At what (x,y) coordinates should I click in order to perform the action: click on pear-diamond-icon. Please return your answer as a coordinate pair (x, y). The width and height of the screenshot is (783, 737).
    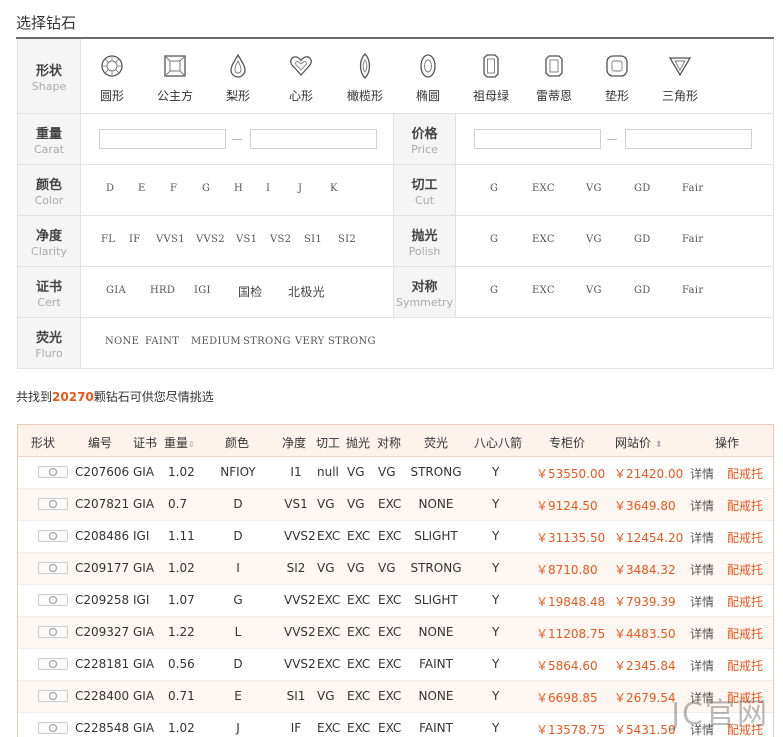
    Looking at the image, I should click on (238, 65).